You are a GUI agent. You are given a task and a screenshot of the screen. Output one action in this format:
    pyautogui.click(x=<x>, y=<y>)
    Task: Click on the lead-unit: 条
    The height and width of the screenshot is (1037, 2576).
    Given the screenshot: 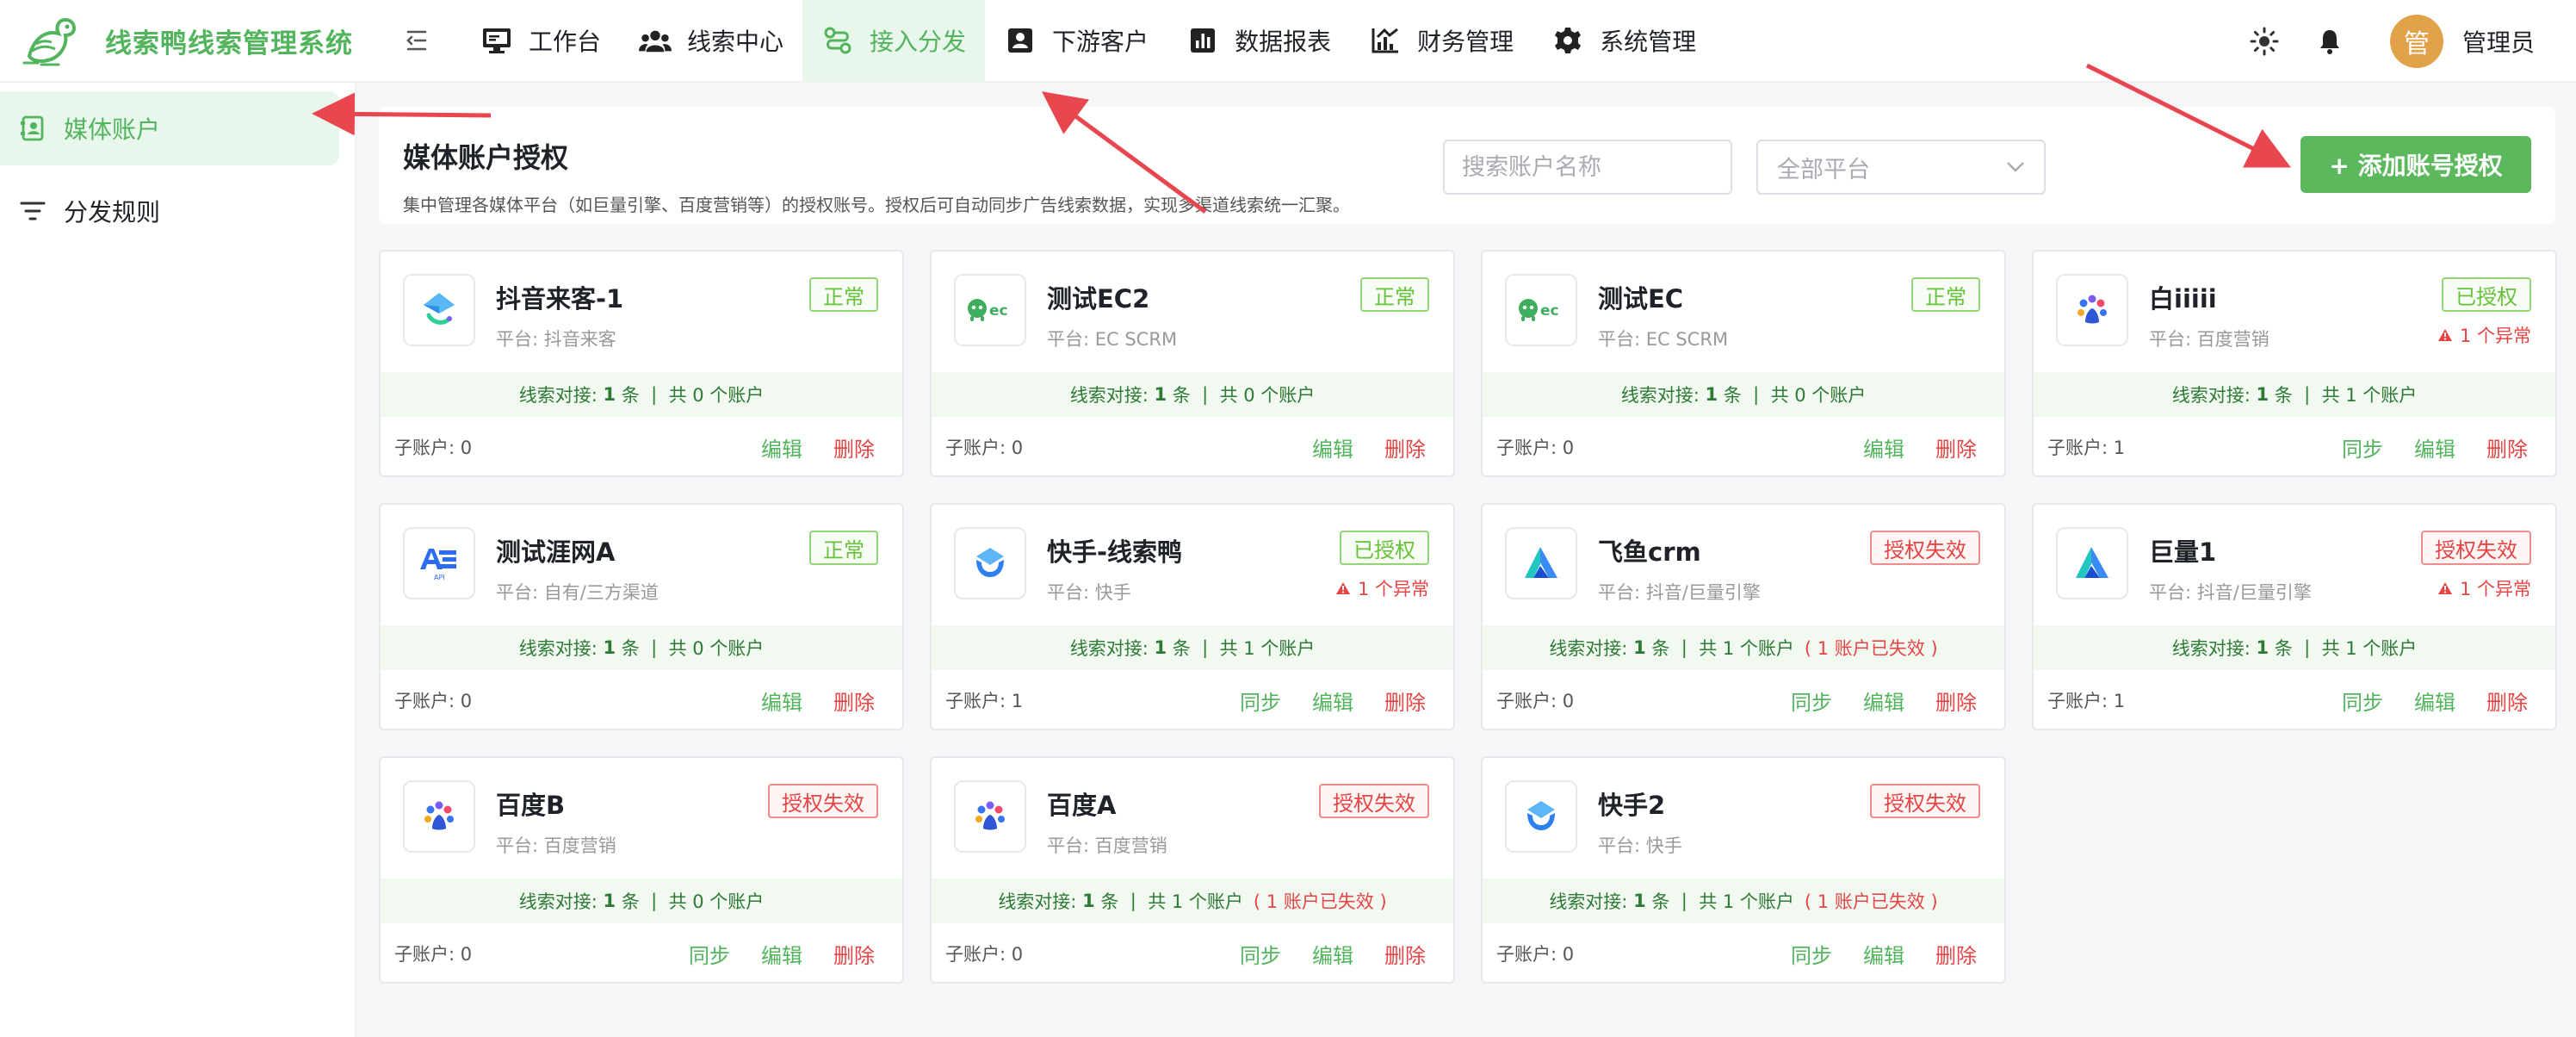 What is the action you would take?
    pyautogui.click(x=1660, y=648)
    